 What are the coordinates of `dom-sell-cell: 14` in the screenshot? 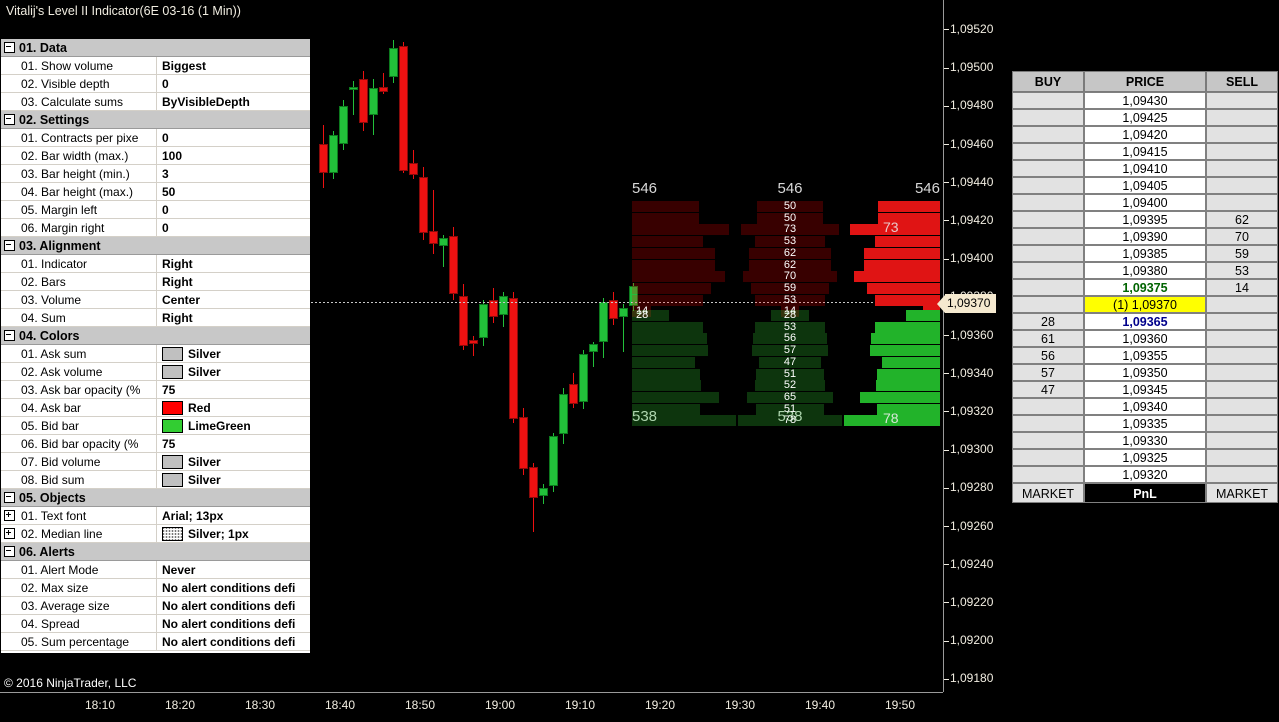 It's located at (1242, 287).